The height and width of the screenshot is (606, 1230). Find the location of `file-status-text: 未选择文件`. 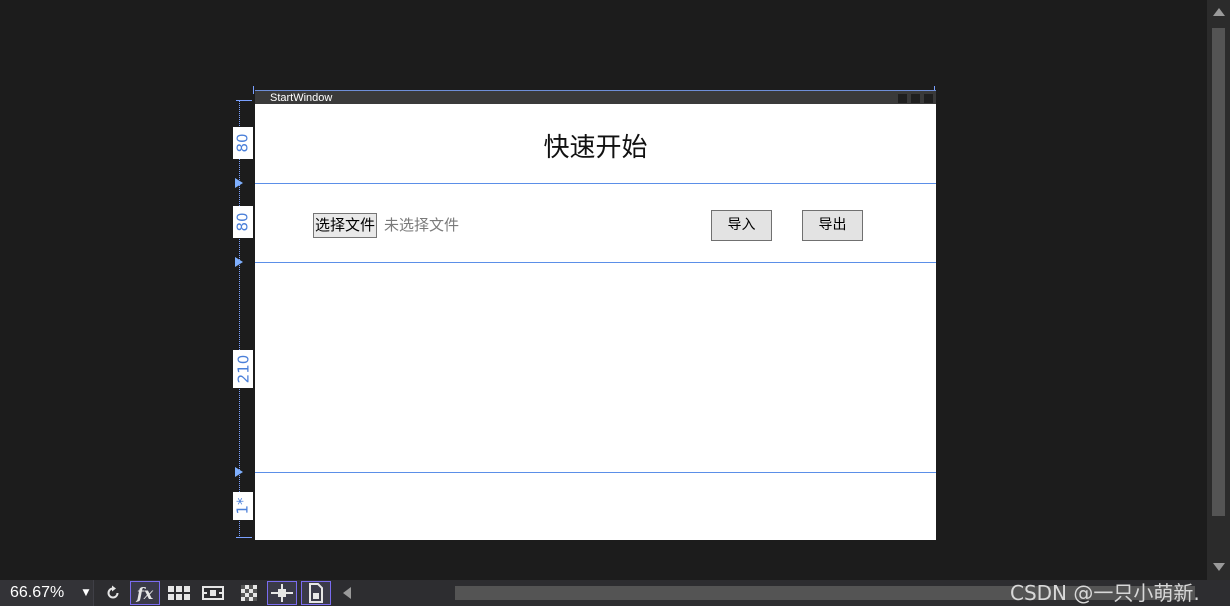

file-status-text: 未选择文件 is located at coordinates (422, 225).